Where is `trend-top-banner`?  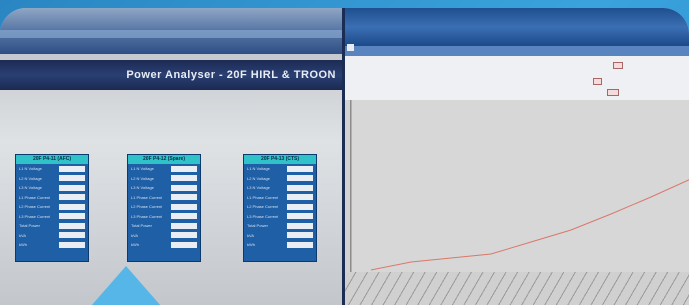 trend-top-banner is located at coordinates (517, 27).